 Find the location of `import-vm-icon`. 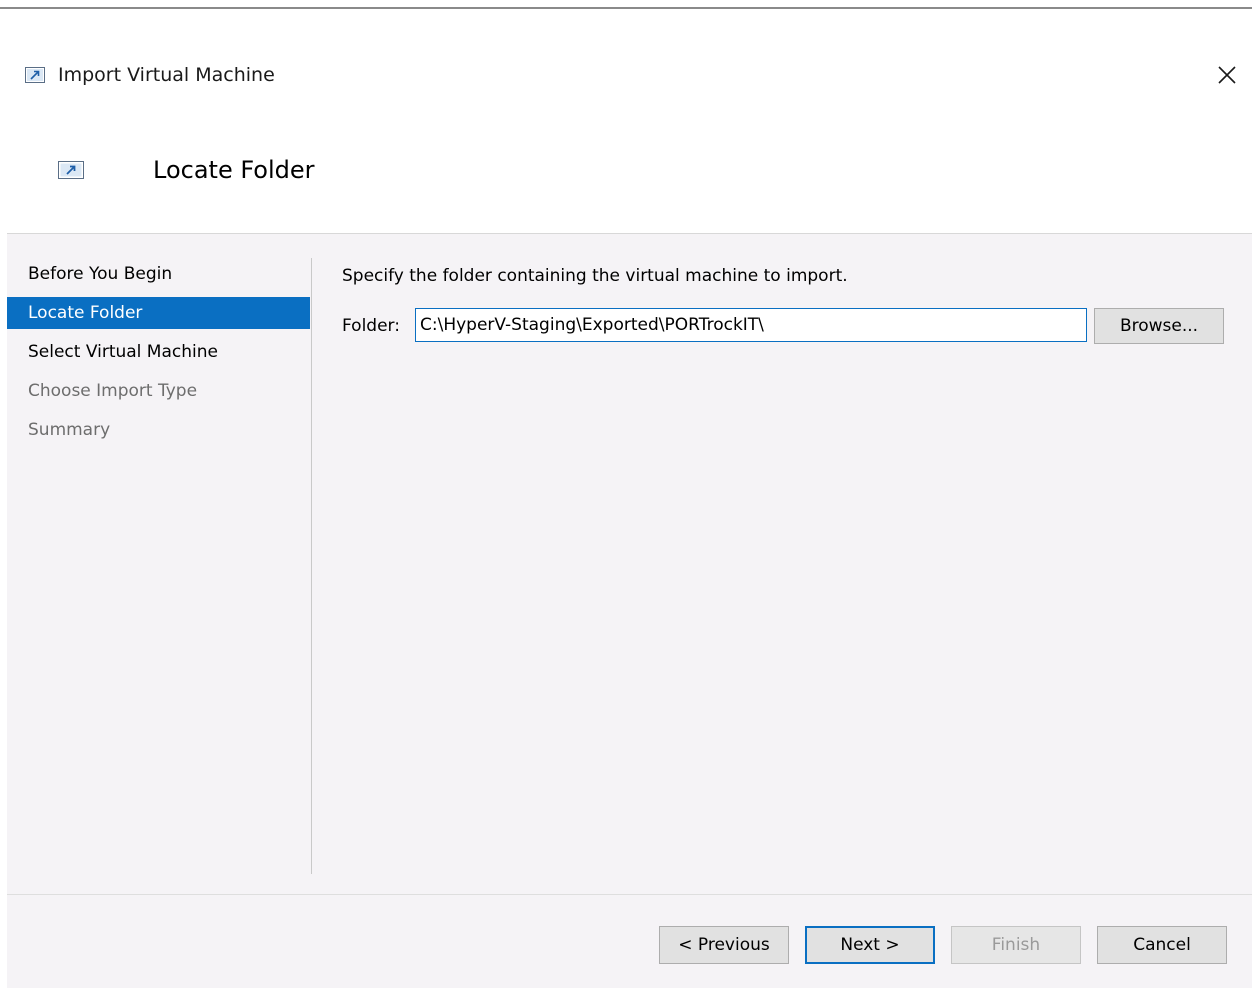

import-vm-icon is located at coordinates (35, 75).